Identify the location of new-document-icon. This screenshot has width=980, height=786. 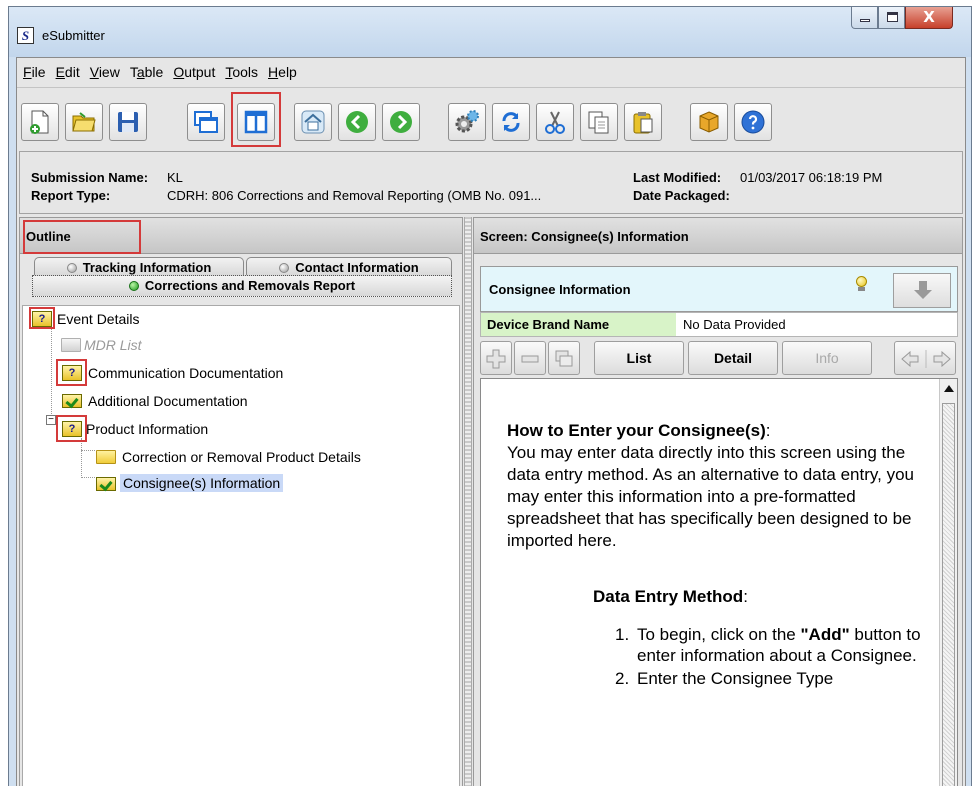
(39, 122).